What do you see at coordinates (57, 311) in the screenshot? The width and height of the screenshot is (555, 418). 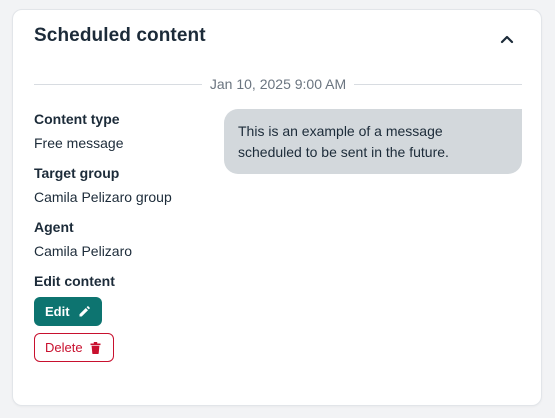 I see `edit-button-label: Edit` at bounding box center [57, 311].